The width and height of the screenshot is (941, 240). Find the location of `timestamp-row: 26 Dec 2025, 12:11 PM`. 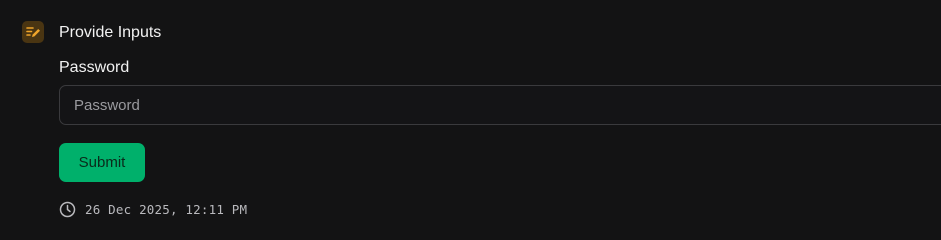

timestamp-row: 26 Dec 2025, 12:11 PM is located at coordinates (153, 209).